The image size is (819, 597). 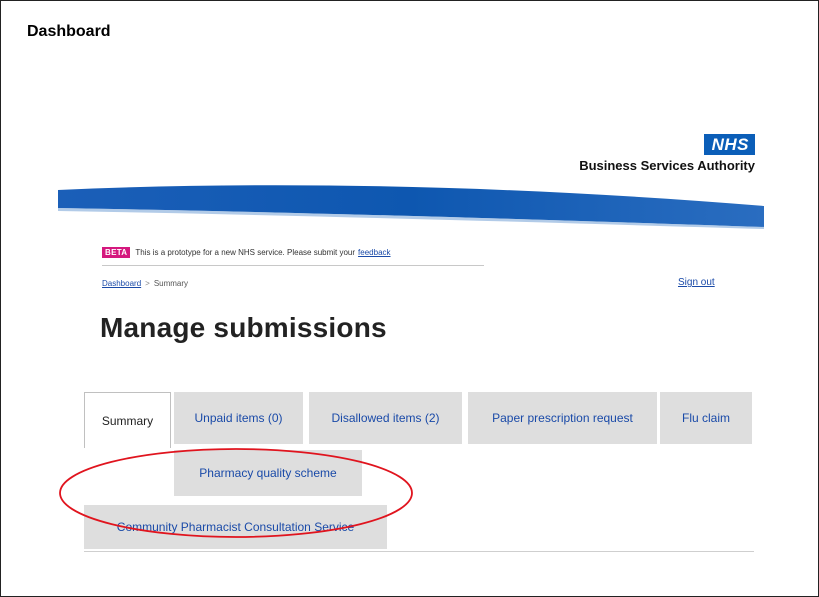 What do you see at coordinates (243, 327) in the screenshot?
I see `page-title: Manage submissions` at bounding box center [243, 327].